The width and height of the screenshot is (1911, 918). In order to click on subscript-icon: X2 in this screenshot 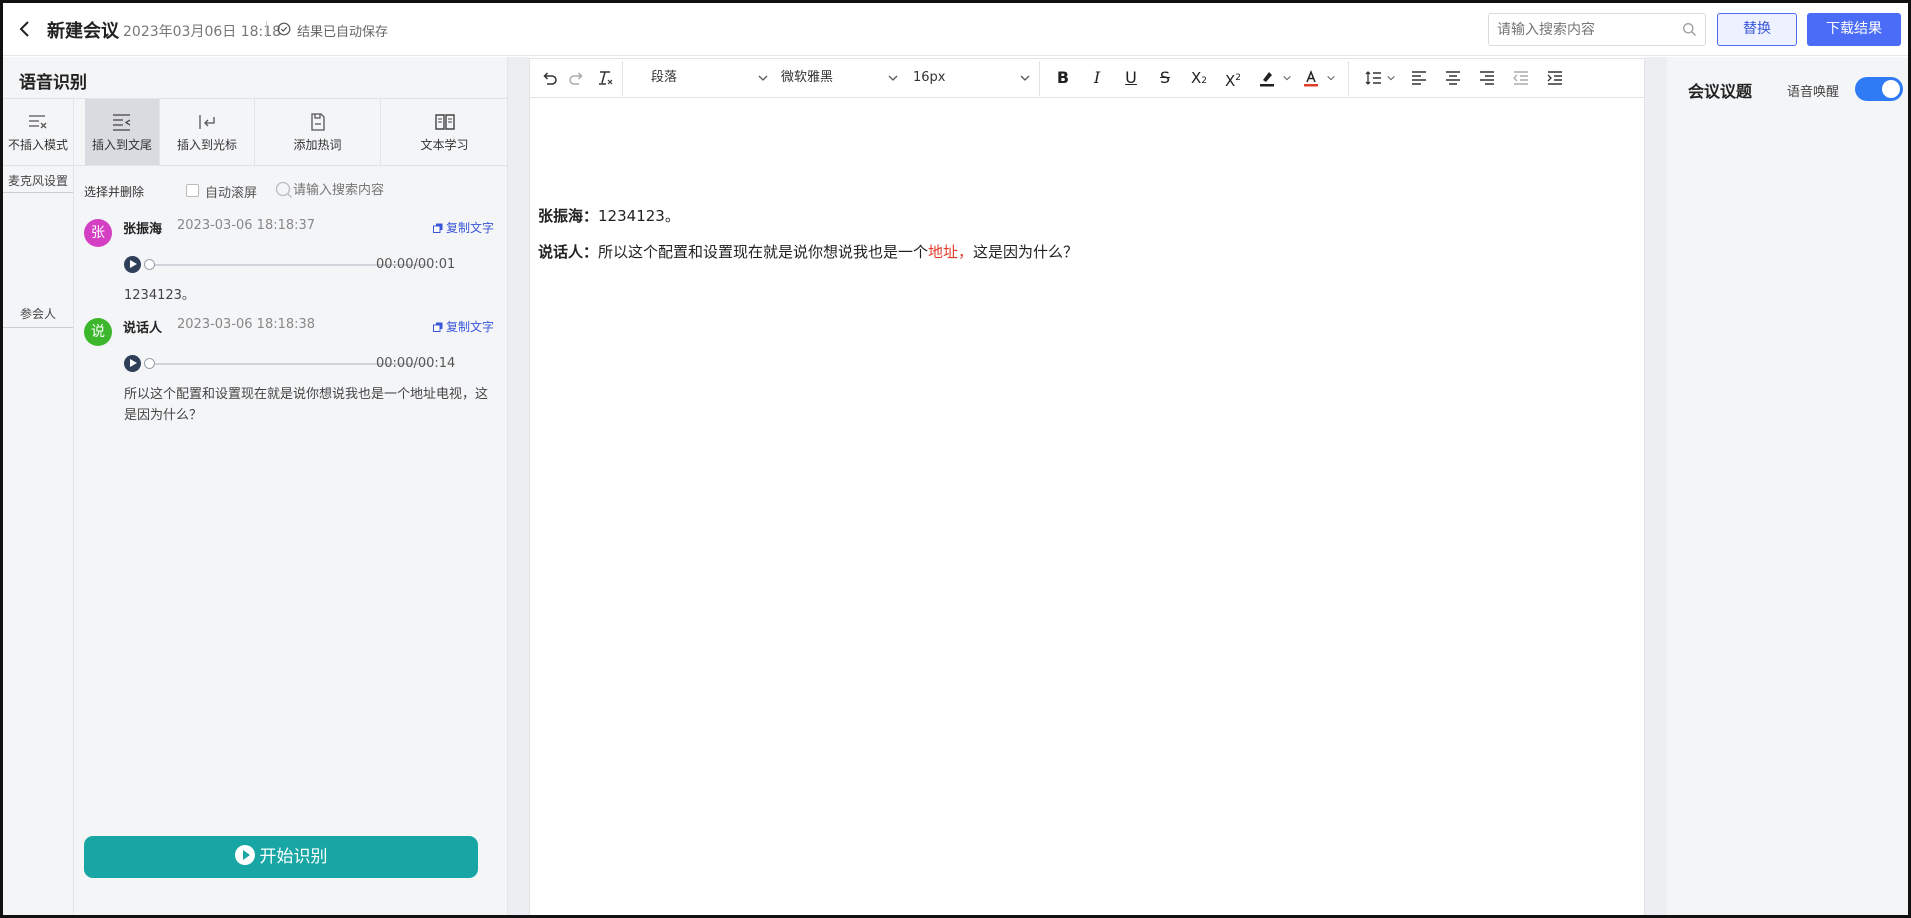, I will do `click(1199, 78)`.